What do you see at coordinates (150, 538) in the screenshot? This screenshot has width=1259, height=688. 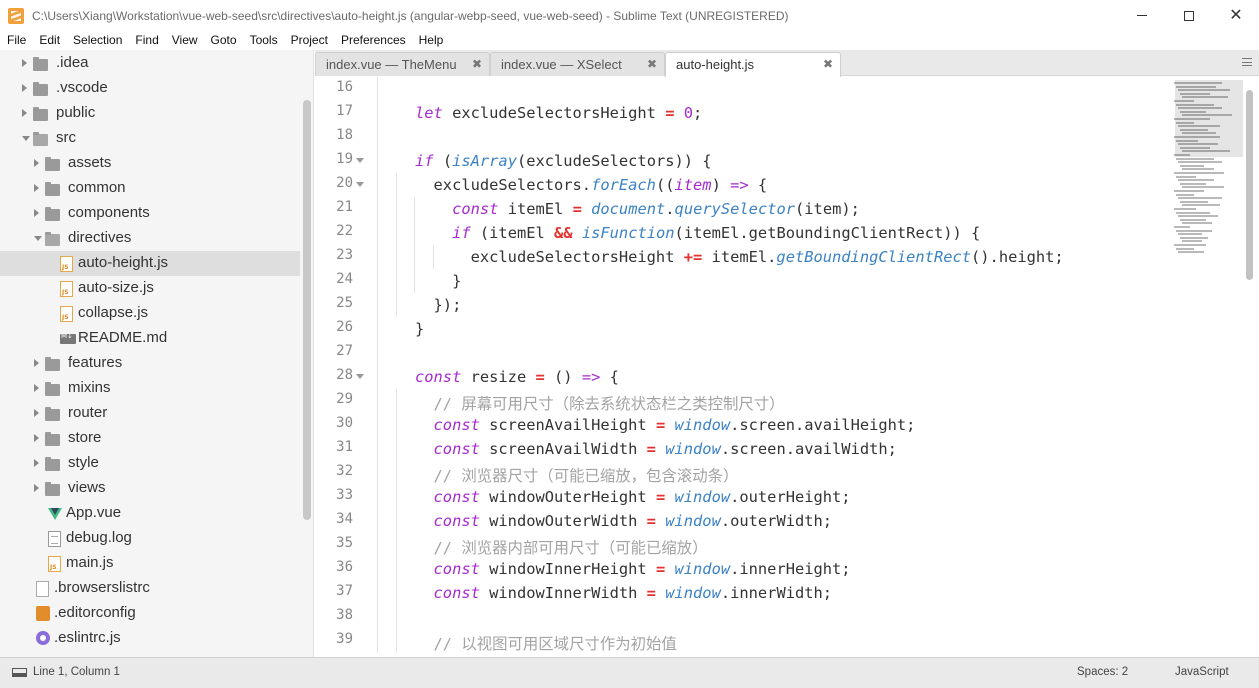 I see `sidebar-item-debug-log: debug.log` at bounding box center [150, 538].